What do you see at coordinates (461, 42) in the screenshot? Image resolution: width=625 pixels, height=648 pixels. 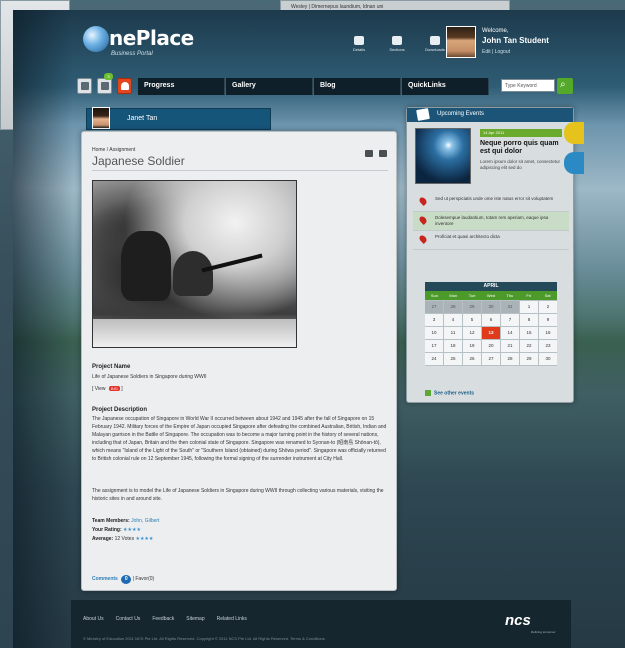 I see `avatar` at bounding box center [461, 42].